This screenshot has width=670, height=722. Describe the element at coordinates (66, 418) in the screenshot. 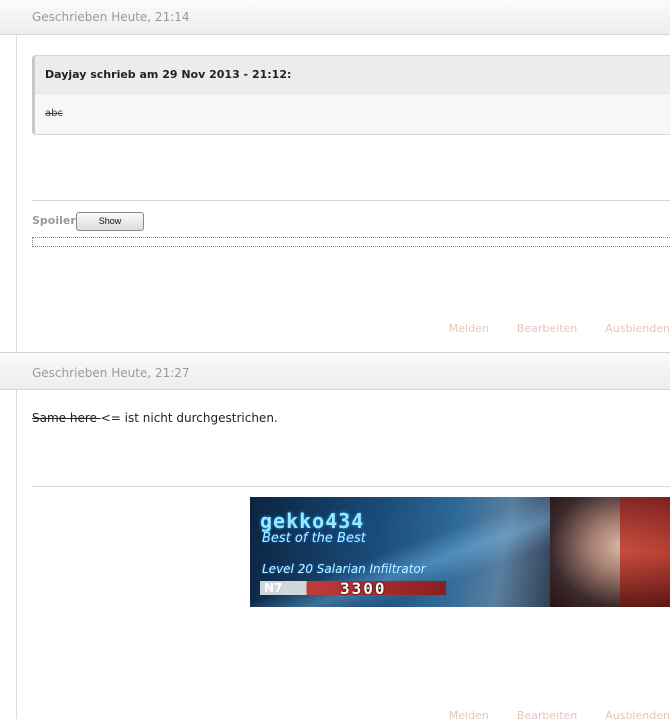

I see `struck-text: Same here` at that location.